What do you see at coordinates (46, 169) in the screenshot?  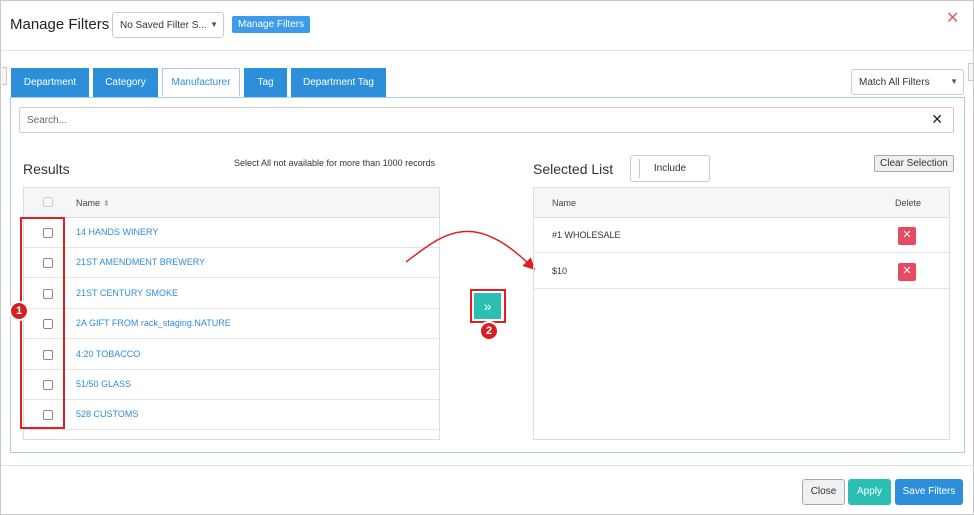 I see `results-title: Results` at bounding box center [46, 169].